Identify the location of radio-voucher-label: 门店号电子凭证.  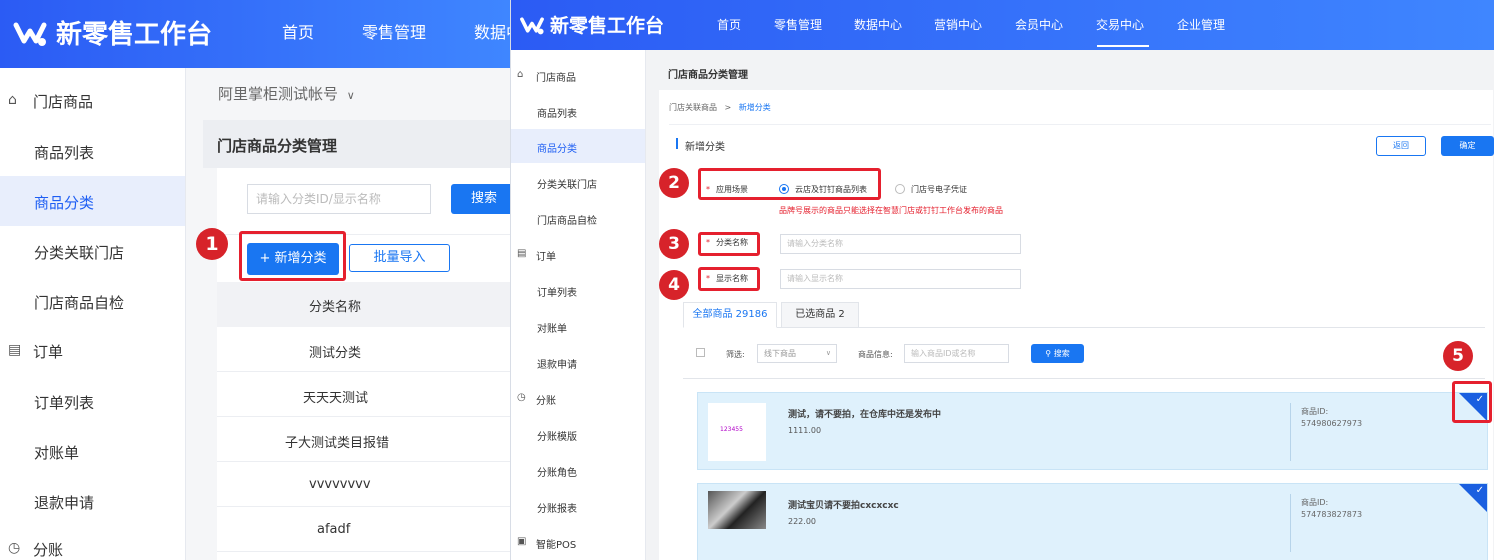
(939, 189).